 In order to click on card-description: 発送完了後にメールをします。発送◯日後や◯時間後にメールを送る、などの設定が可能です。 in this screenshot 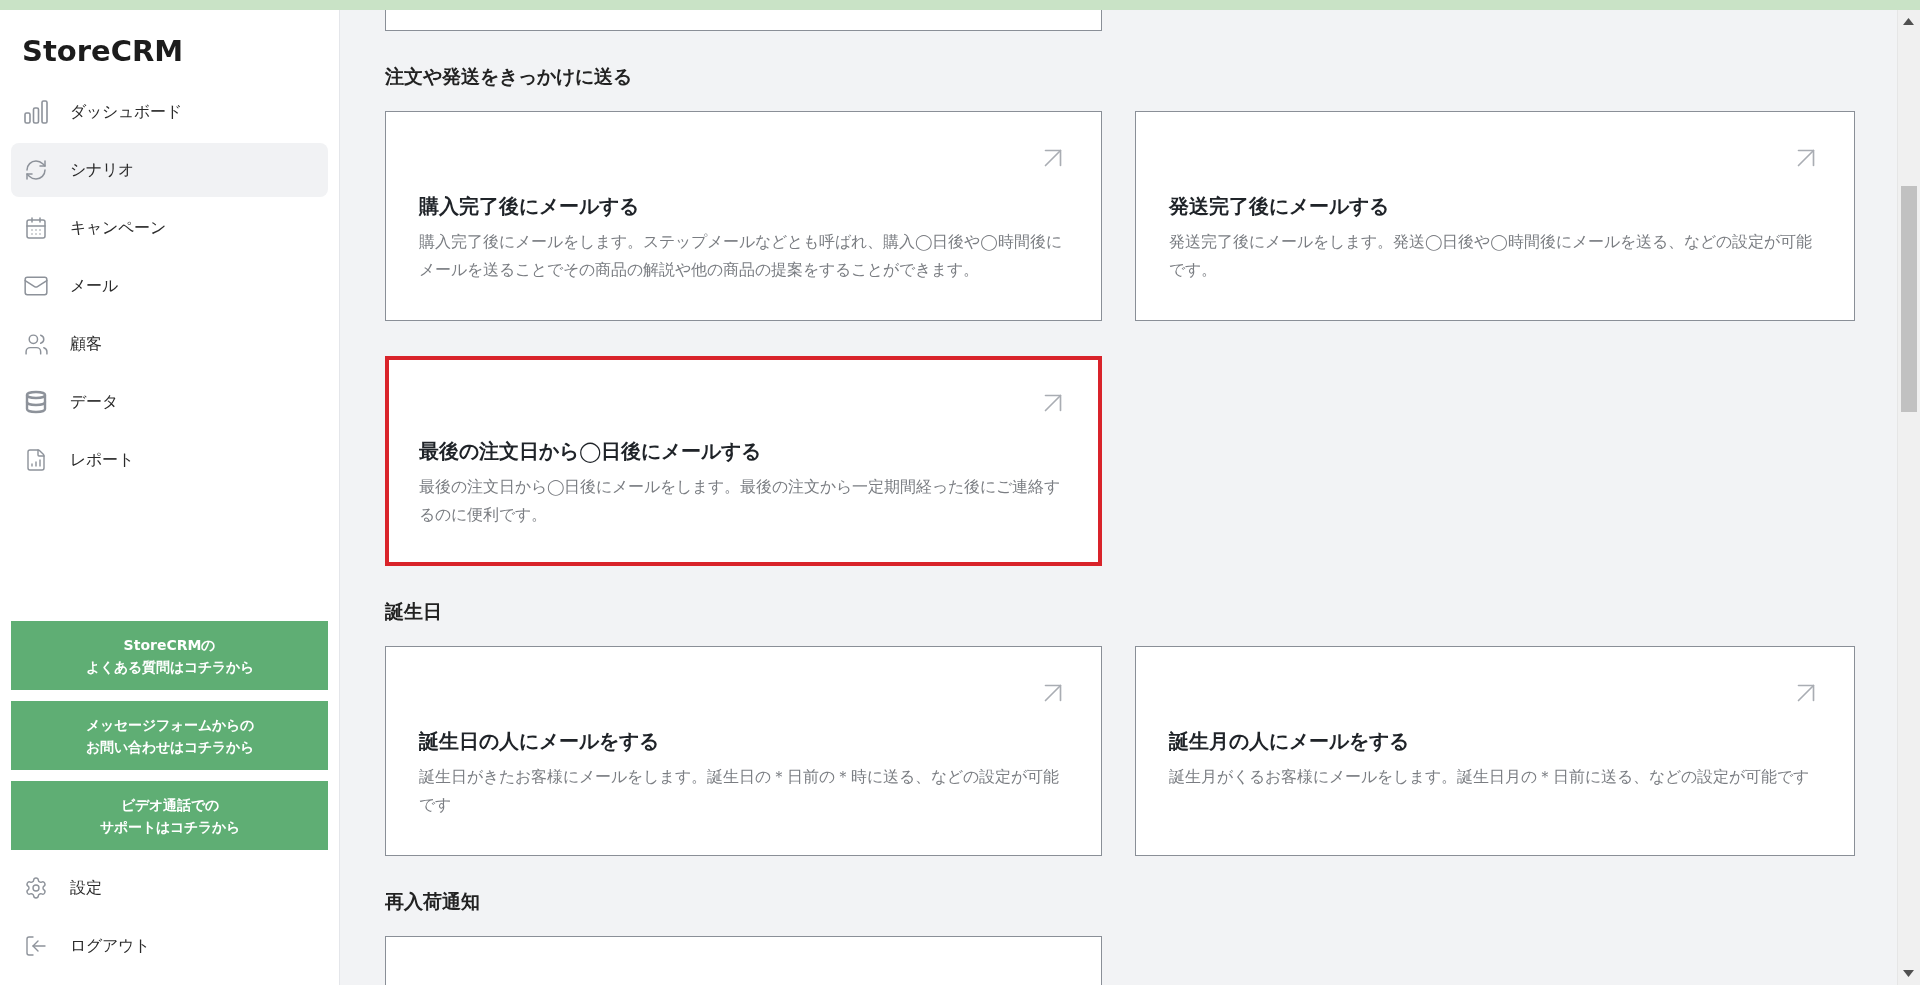, I will do `click(1491, 256)`.